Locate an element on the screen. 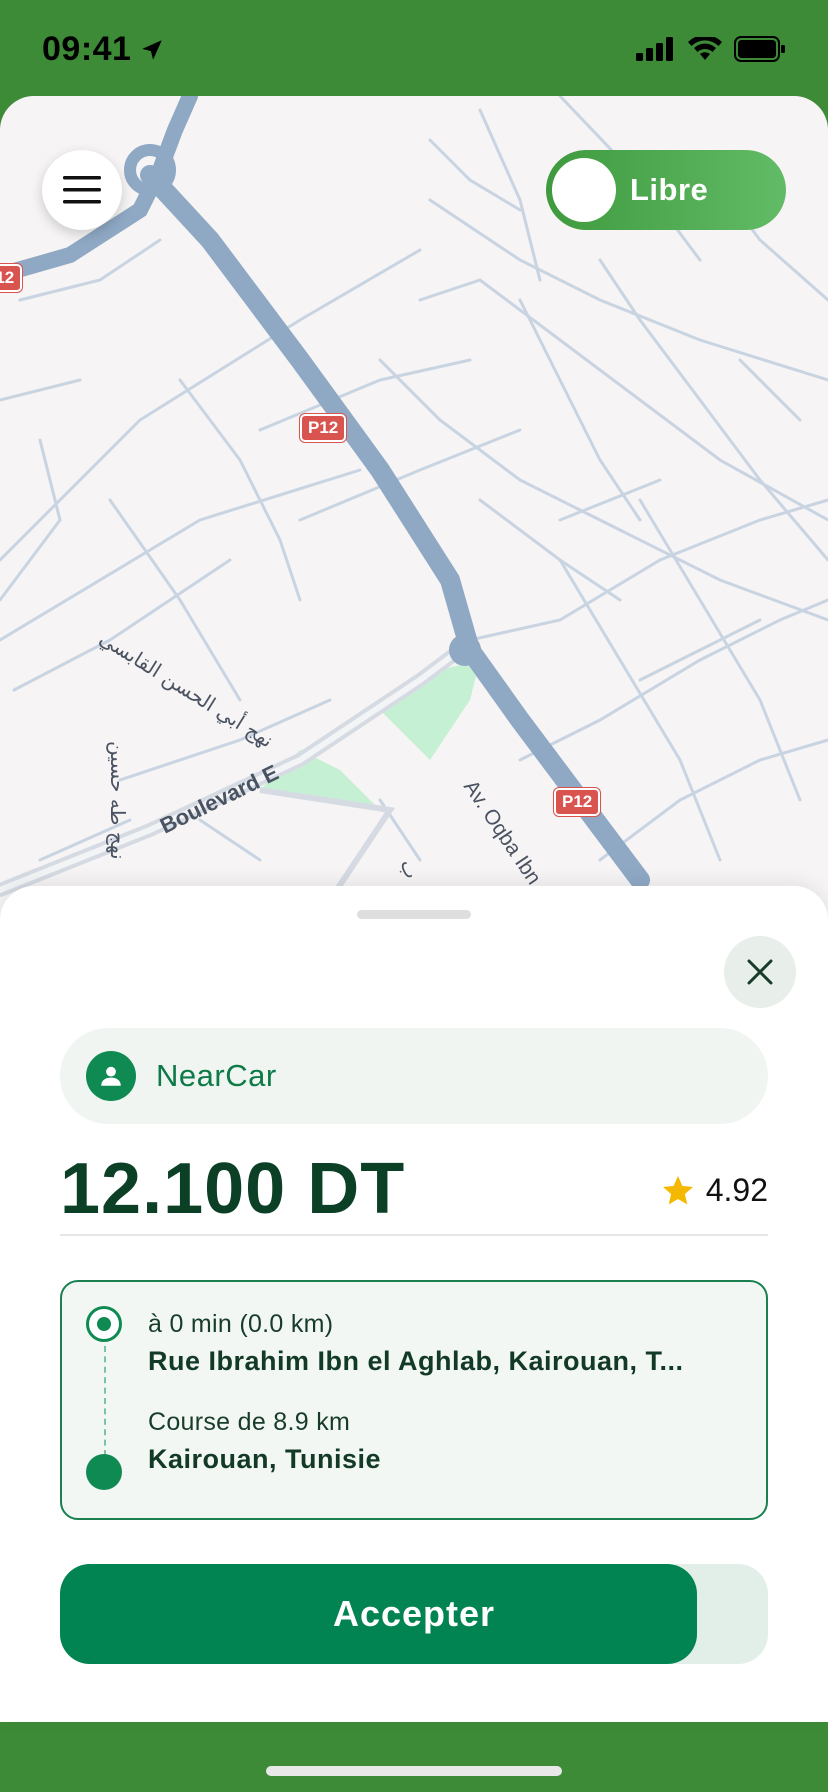 This screenshot has height=1792, width=828. customer-chip: NearCar is located at coordinates (414, 1076).